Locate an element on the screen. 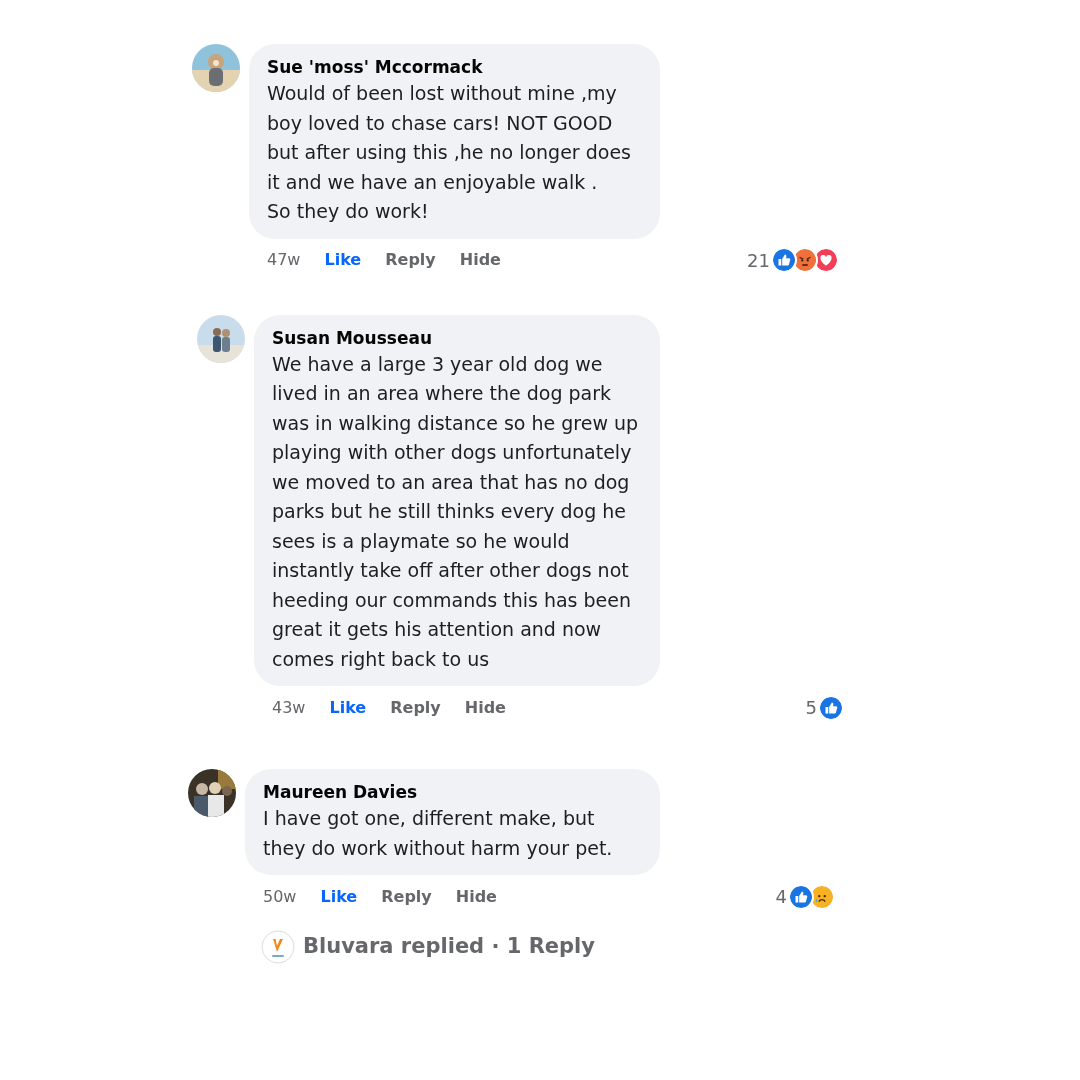 Image resolution: width=1080 pixels, height=1080 pixels. page-logo-icon is located at coordinates (278, 947).